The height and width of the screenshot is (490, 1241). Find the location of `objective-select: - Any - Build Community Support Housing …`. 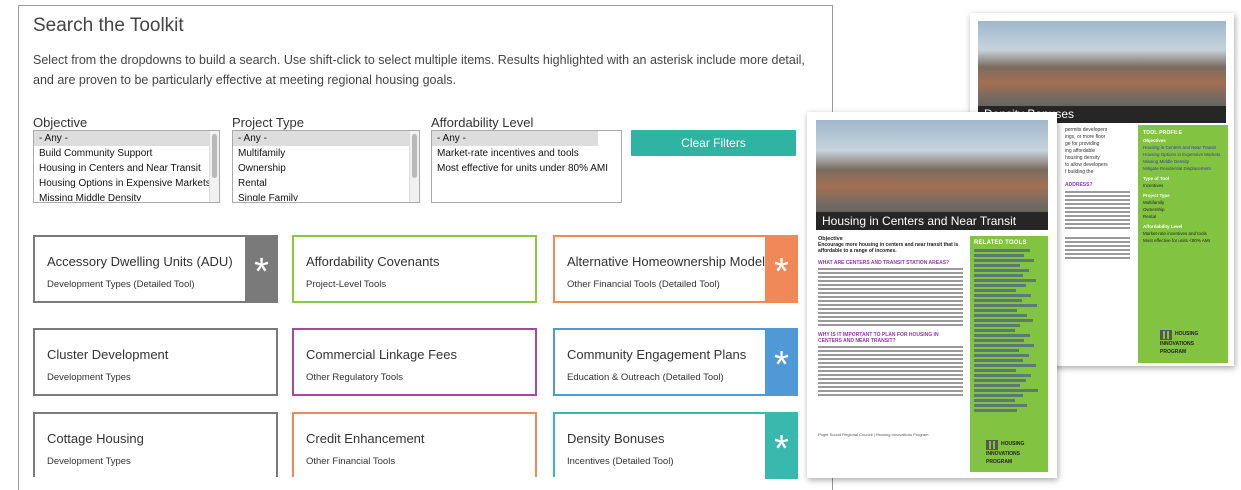

objective-select: - Any - Build Community Support Housing … is located at coordinates (126, 166).